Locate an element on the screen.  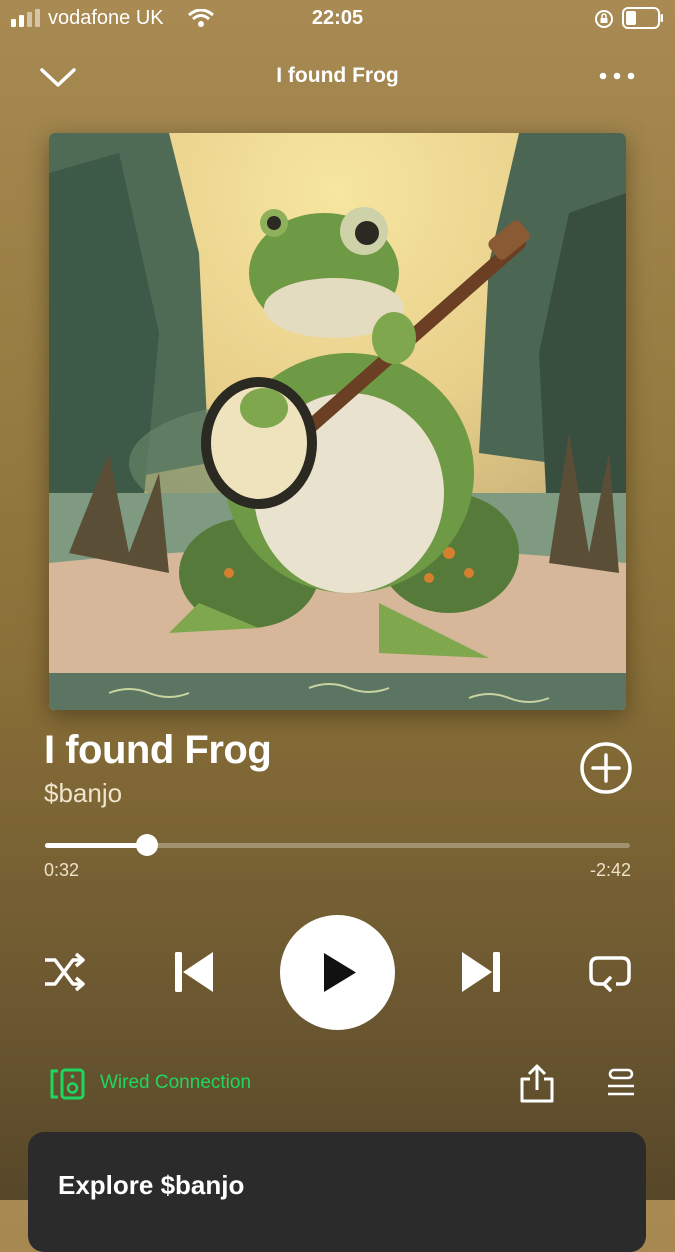
status-time: 22:05 is located at coordinates (337, 18).